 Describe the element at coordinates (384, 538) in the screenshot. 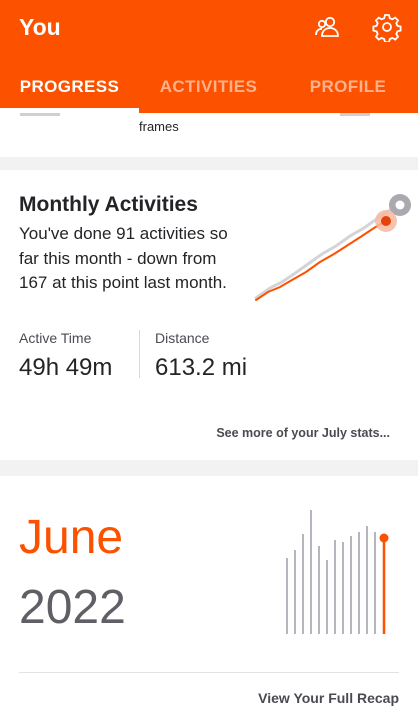

I see `recap-bar-current-marker` at that location.